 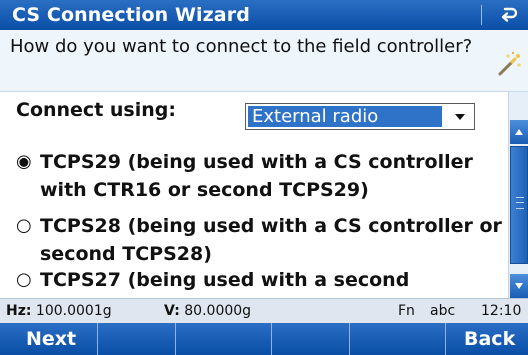 I want to click on option-tcps27: ○ TCPS27 (being used with a second, so click(x=260, y=280).